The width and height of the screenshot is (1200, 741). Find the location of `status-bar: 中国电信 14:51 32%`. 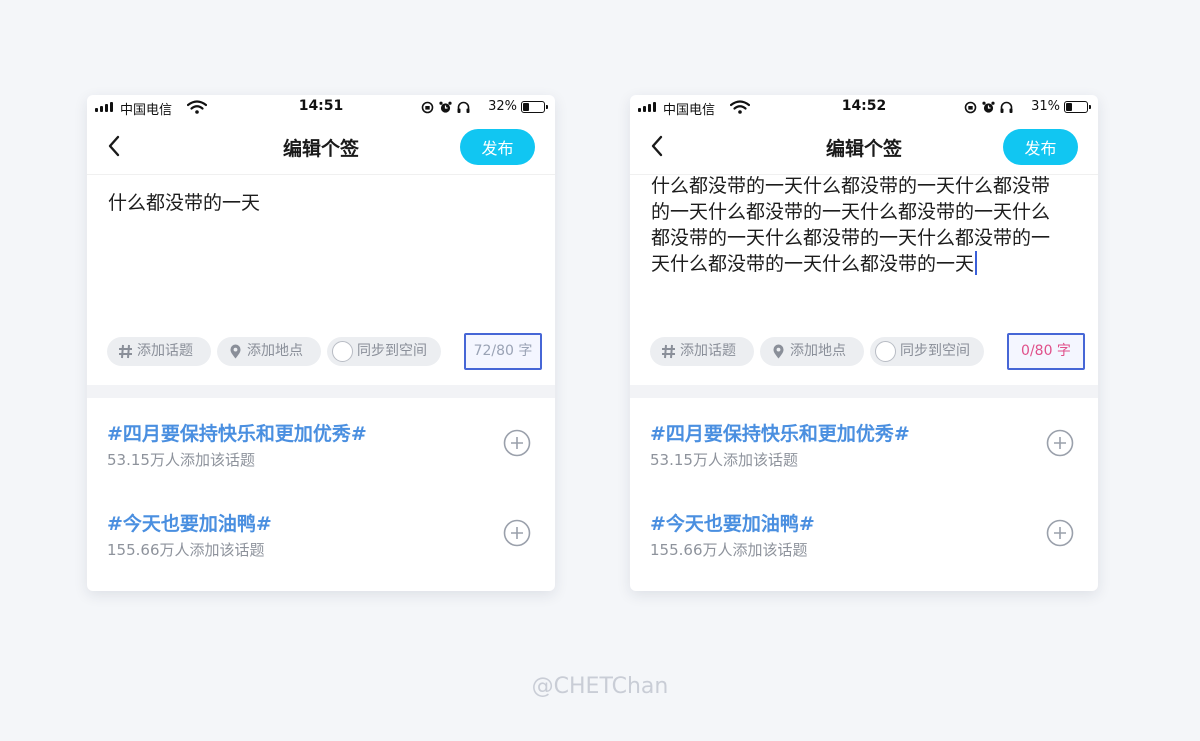

status-bar: 中国电信 14:51 32% is located at coordinates (321, 107).